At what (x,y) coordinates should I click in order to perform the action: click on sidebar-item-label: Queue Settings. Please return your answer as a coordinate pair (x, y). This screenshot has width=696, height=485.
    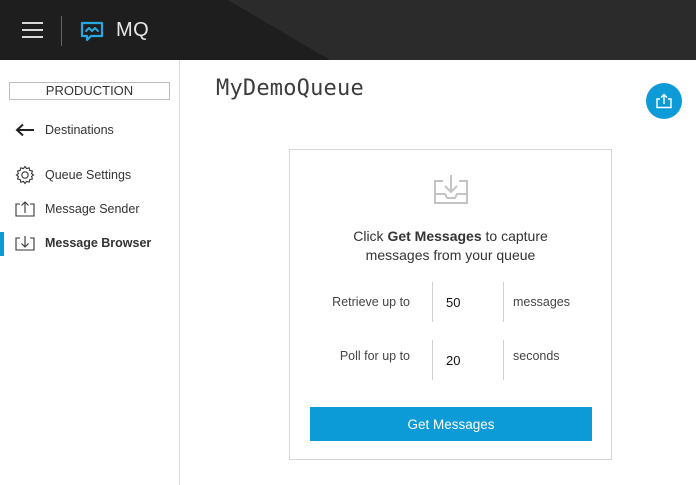
    Looking at the image, I should click on (88, 175).